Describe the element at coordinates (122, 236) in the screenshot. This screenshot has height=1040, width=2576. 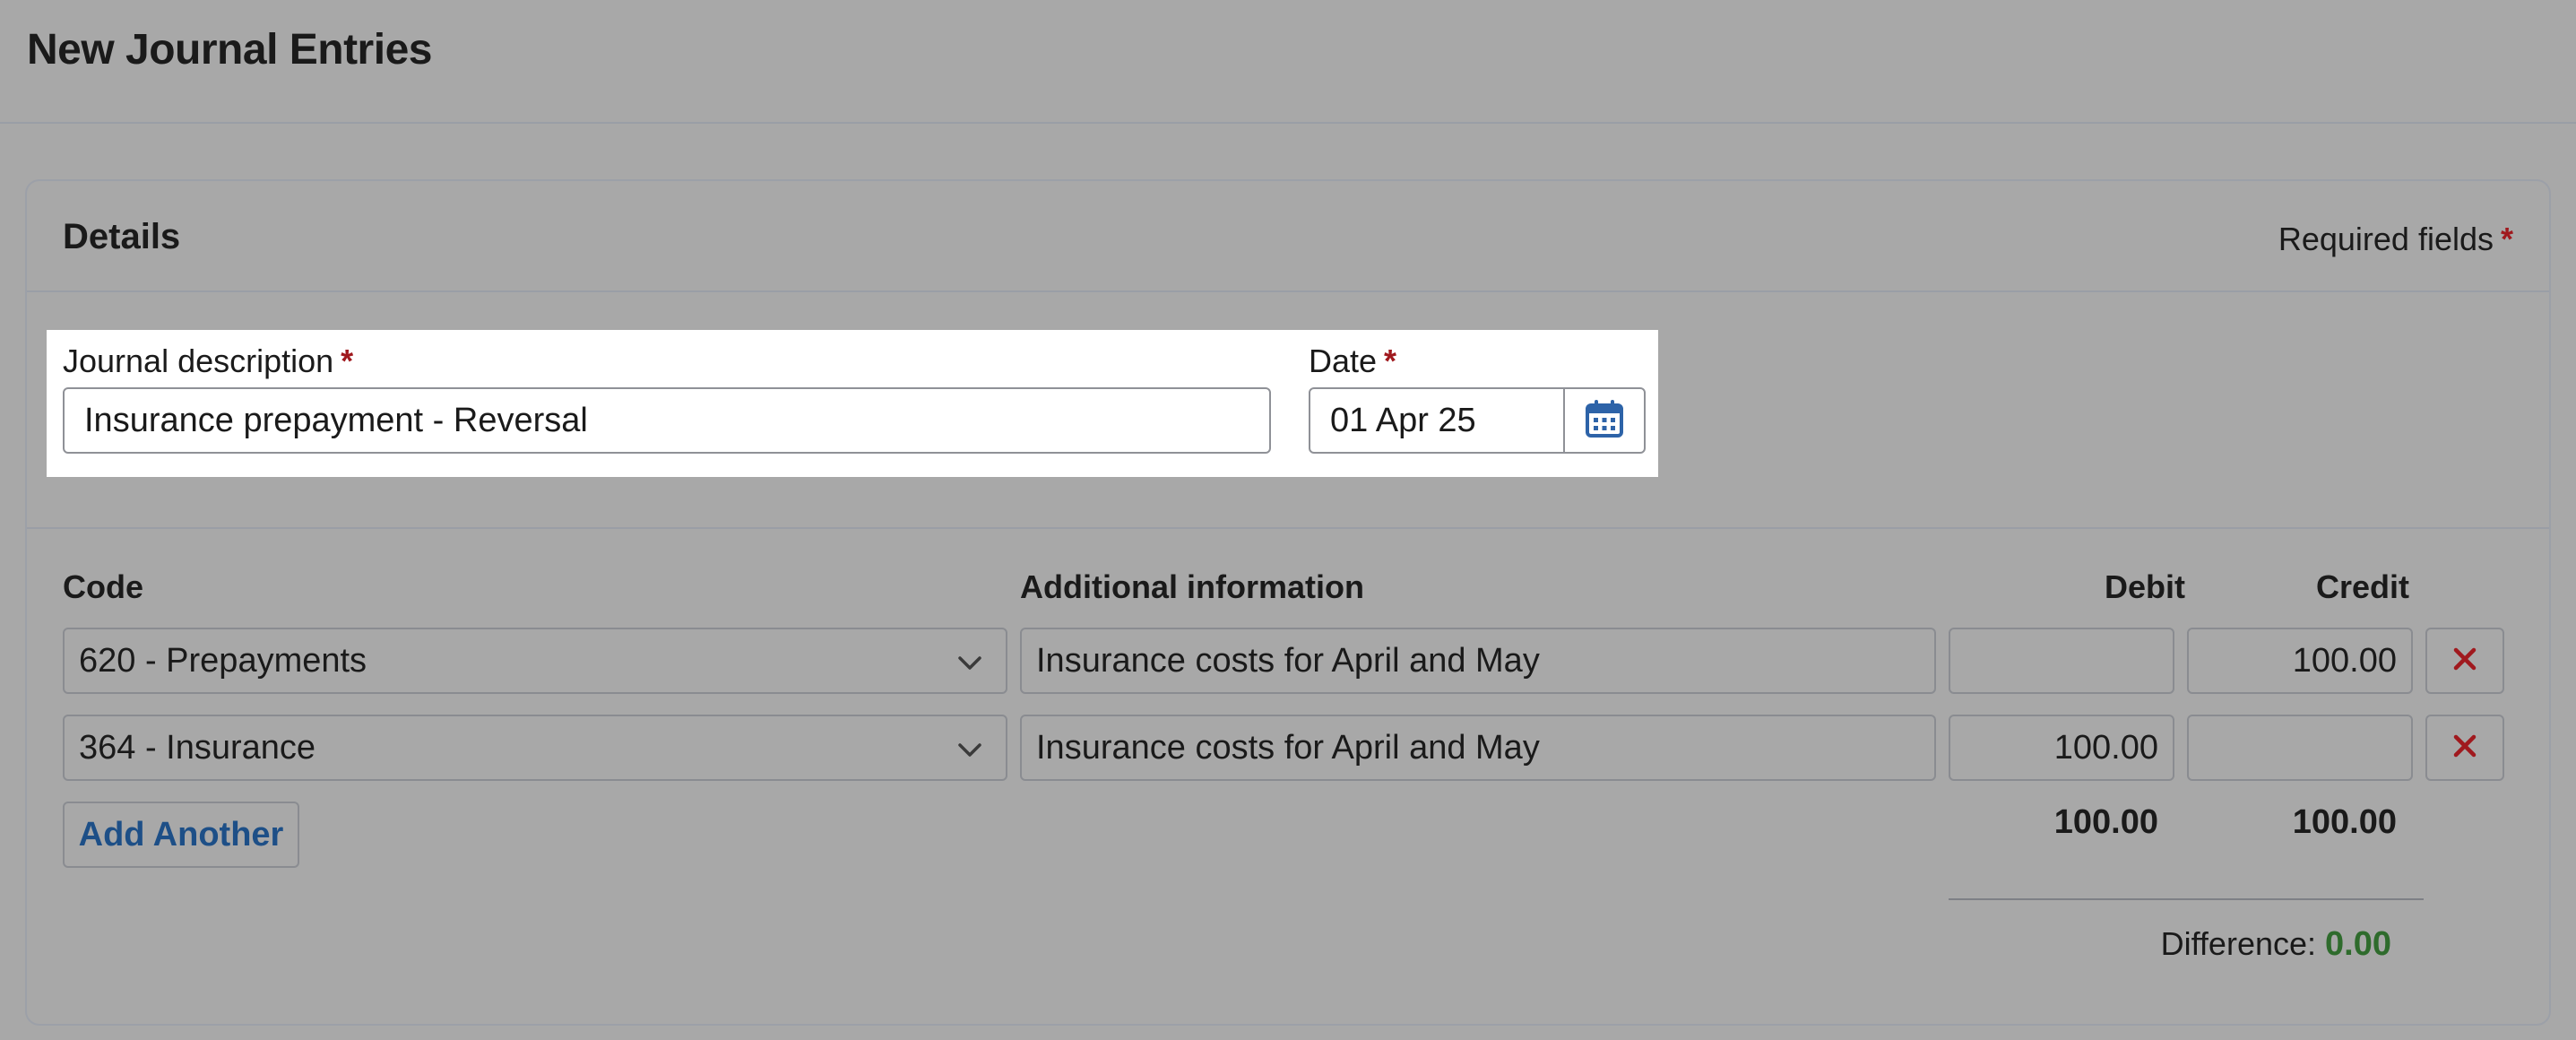
I see `details-title: Details` at that location.